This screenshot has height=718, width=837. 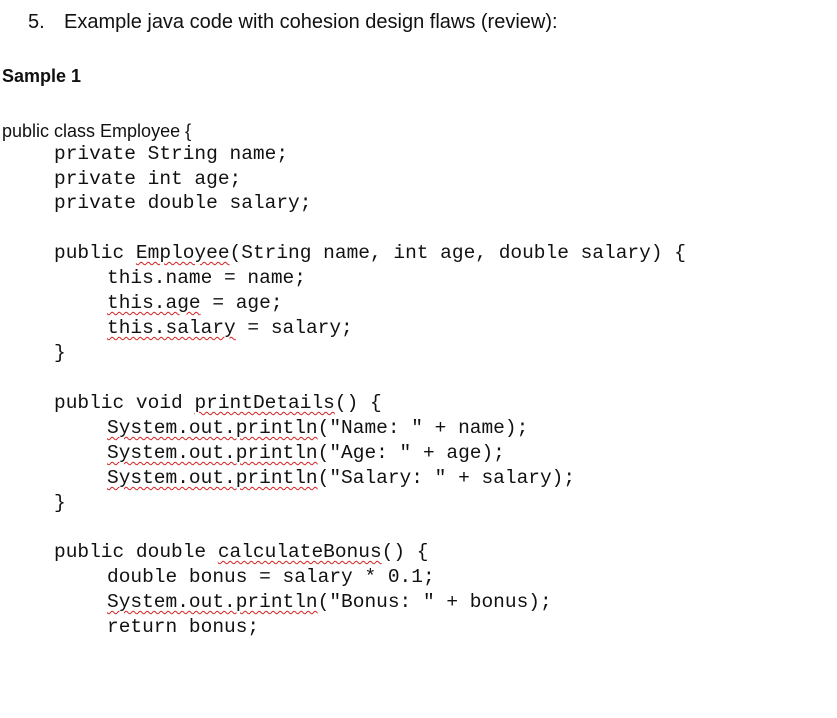 What do you see at coordinates (42, 76) in the screenshot?
I see `sample-label: Sample 1` at bounding box center [42, 76].